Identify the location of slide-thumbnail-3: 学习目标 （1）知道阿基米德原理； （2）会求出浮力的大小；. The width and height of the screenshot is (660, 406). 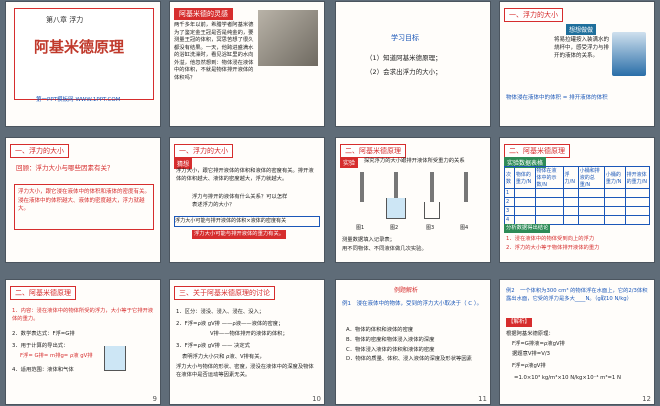
(413, 64).